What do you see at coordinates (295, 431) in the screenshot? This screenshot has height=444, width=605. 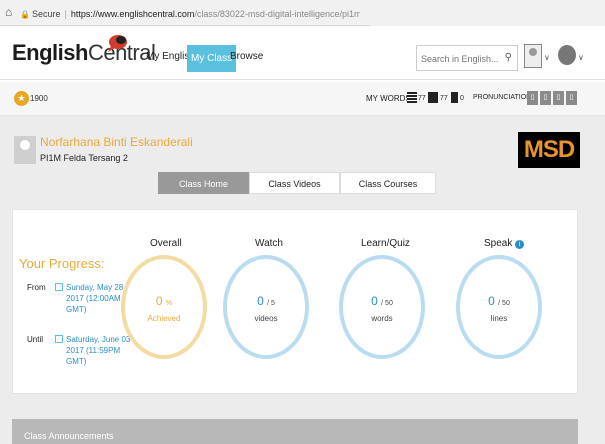 I see `class-announcements-header: Class Announcements` at bounding box center [295, 431].